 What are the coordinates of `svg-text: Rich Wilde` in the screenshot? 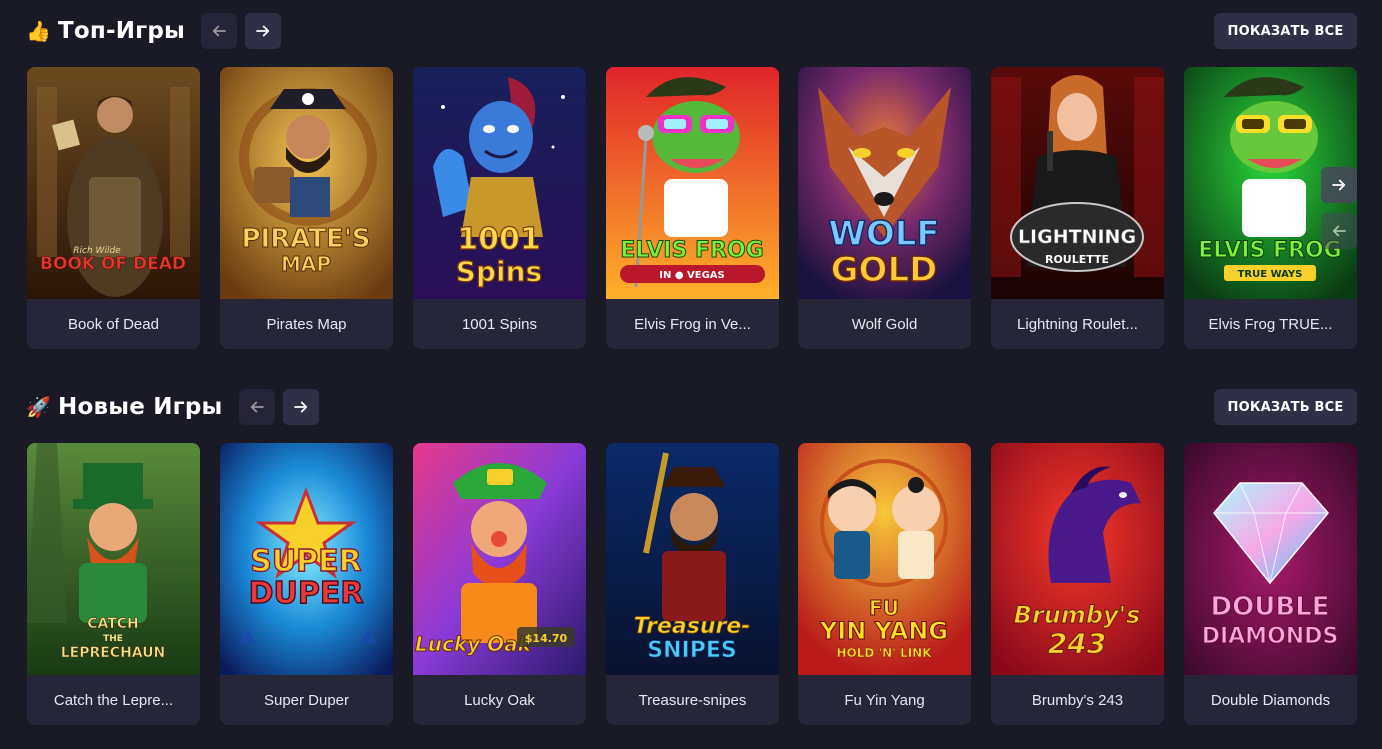 It's located at (97, 251).